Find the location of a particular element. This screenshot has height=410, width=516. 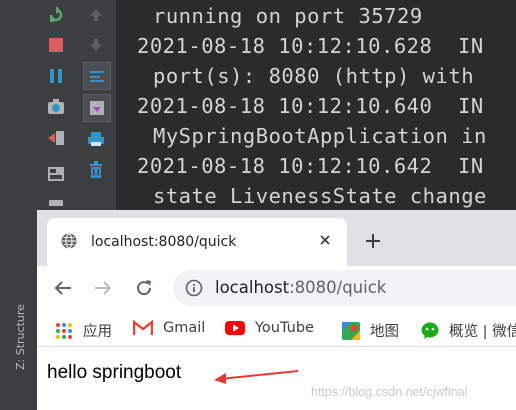

bookmark-youtube: YouTube is located at coordinates (269, 328).